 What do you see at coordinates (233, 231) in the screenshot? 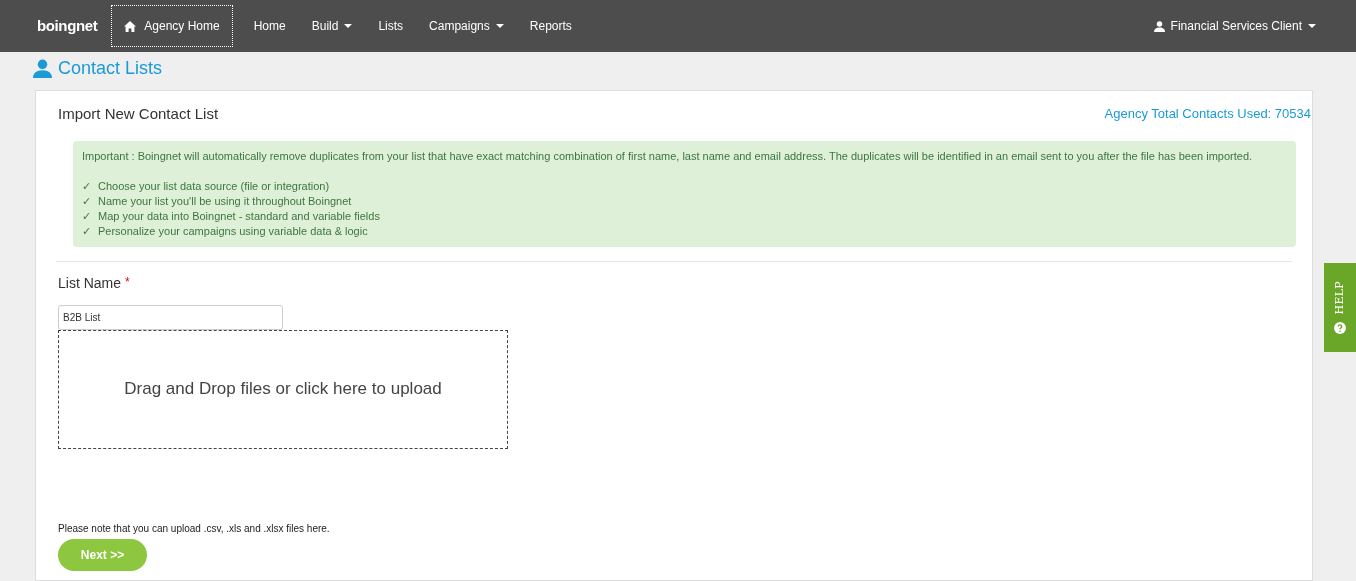
I see `step-text: Personalize your campaigns using variable data & logic` at bounding box center [233, 231].